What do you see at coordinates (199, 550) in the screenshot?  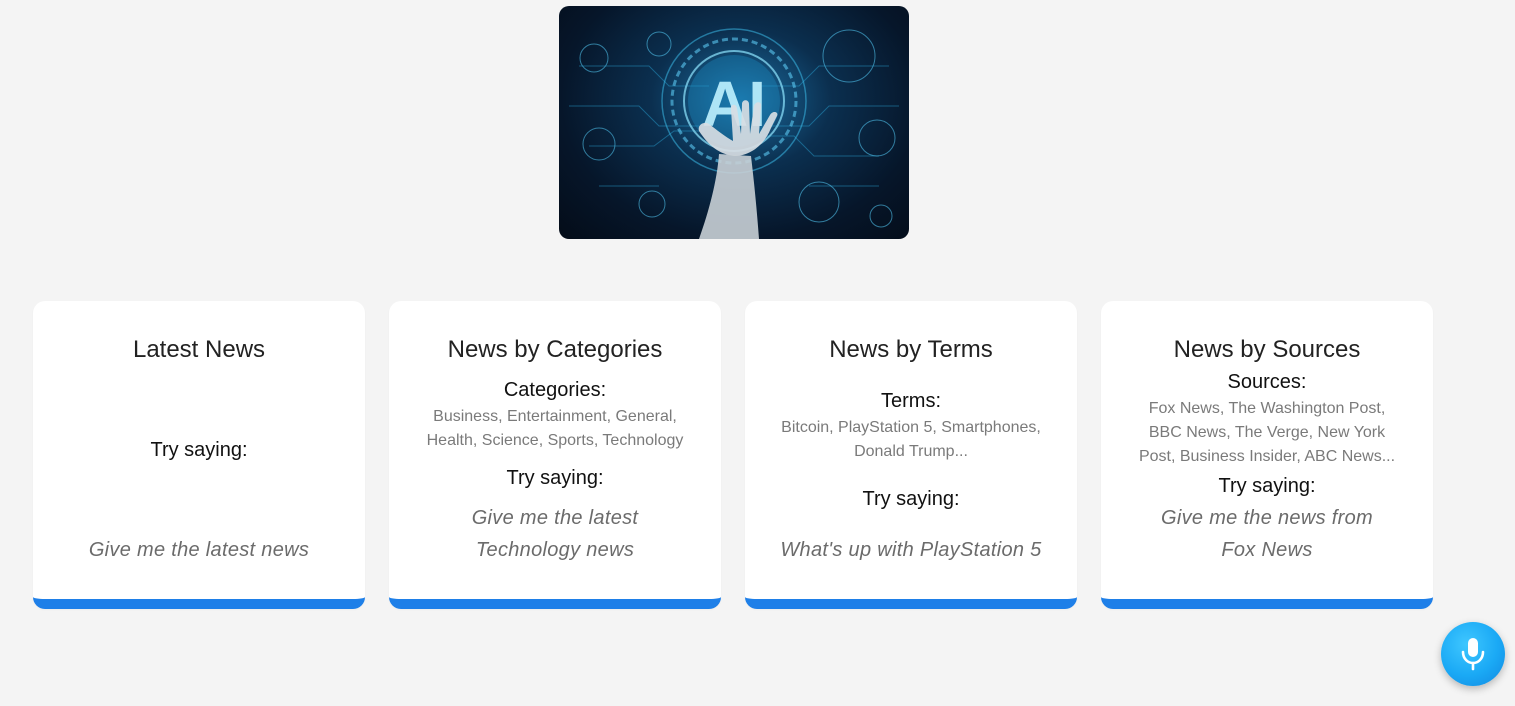 I see `example-phrase: Give me the latest news` at bounding box center [199, 550].